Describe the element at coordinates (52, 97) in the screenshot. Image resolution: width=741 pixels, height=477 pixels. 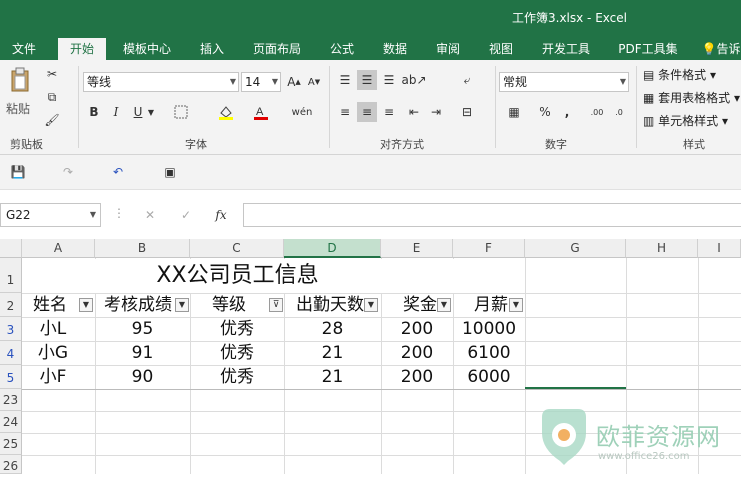
I see `copy-icon: ⧉` at that location.